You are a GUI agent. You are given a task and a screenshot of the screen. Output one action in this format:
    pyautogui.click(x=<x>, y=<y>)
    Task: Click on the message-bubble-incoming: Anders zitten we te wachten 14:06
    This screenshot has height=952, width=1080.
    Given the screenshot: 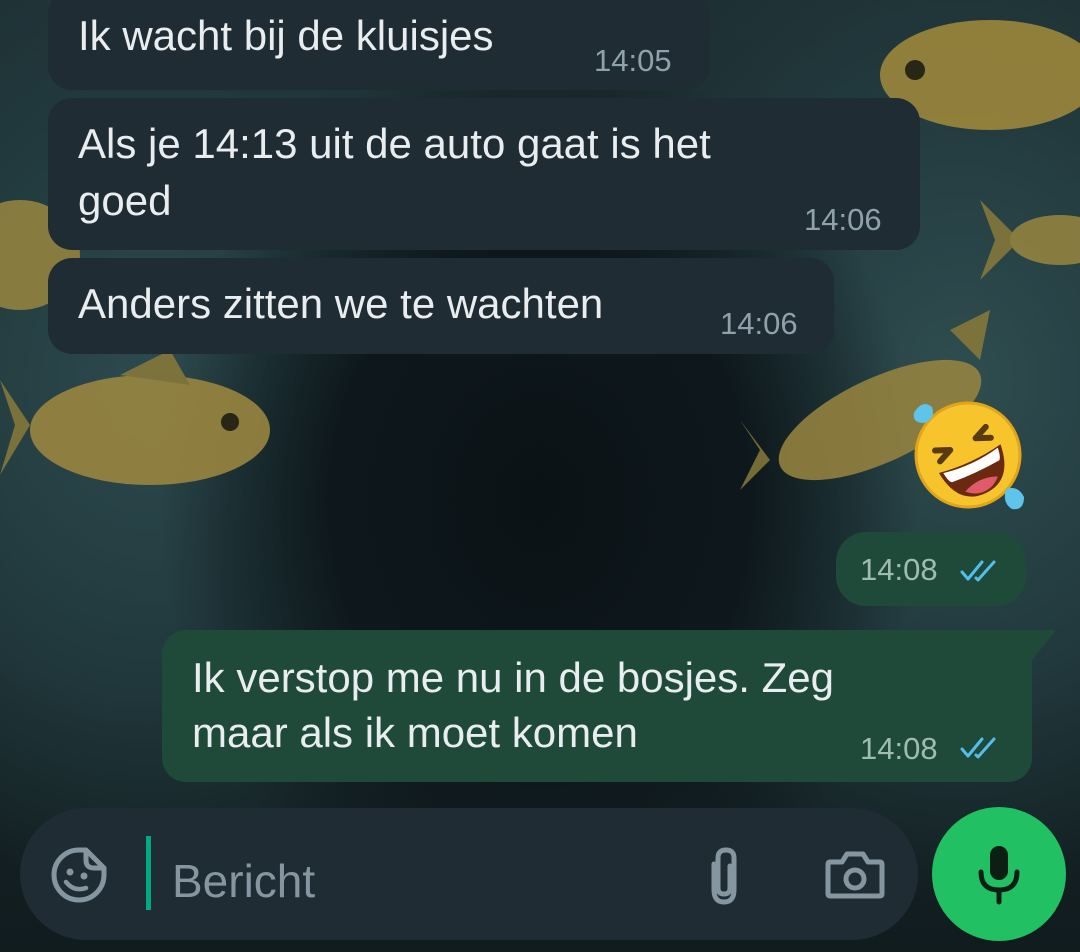 What is the action you would take?
    pyautogui.click(x=441, y=306)
    